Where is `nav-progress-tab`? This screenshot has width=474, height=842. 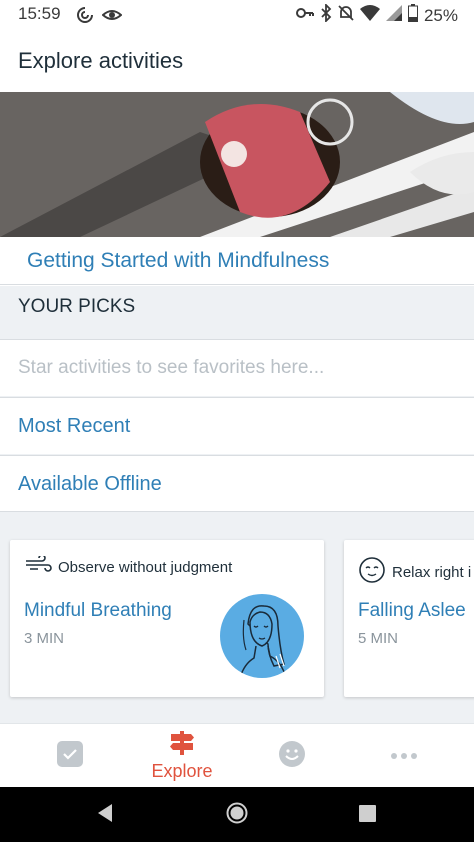
nav-progress-tab is located at coordinates (70, 756).